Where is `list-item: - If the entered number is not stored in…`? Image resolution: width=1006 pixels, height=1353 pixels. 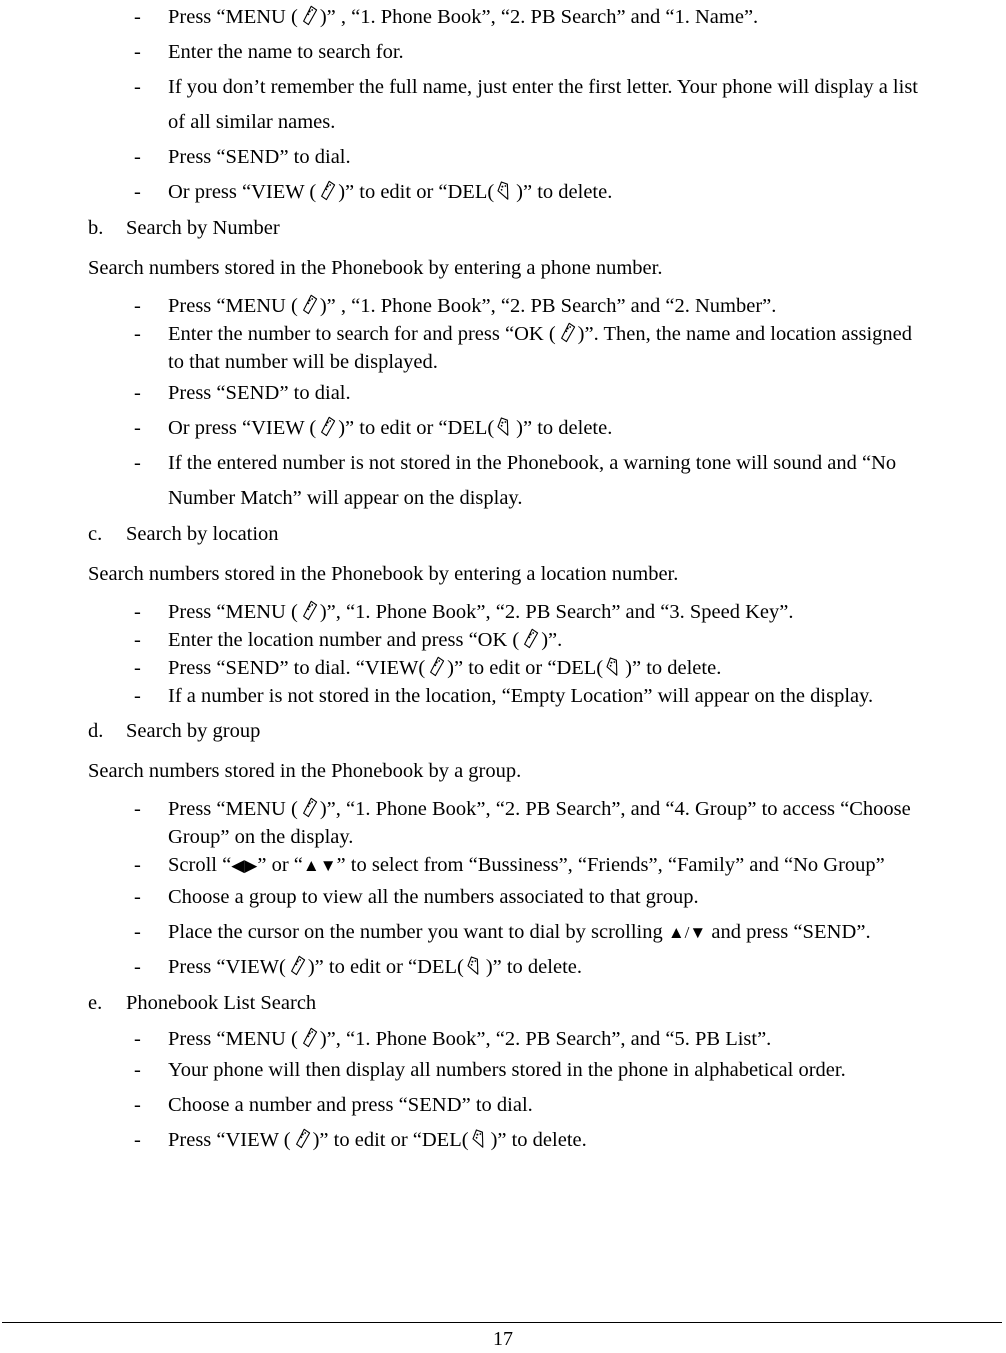
list-item: - If the entered number is not stored in… is located at coordinates (508, 481).